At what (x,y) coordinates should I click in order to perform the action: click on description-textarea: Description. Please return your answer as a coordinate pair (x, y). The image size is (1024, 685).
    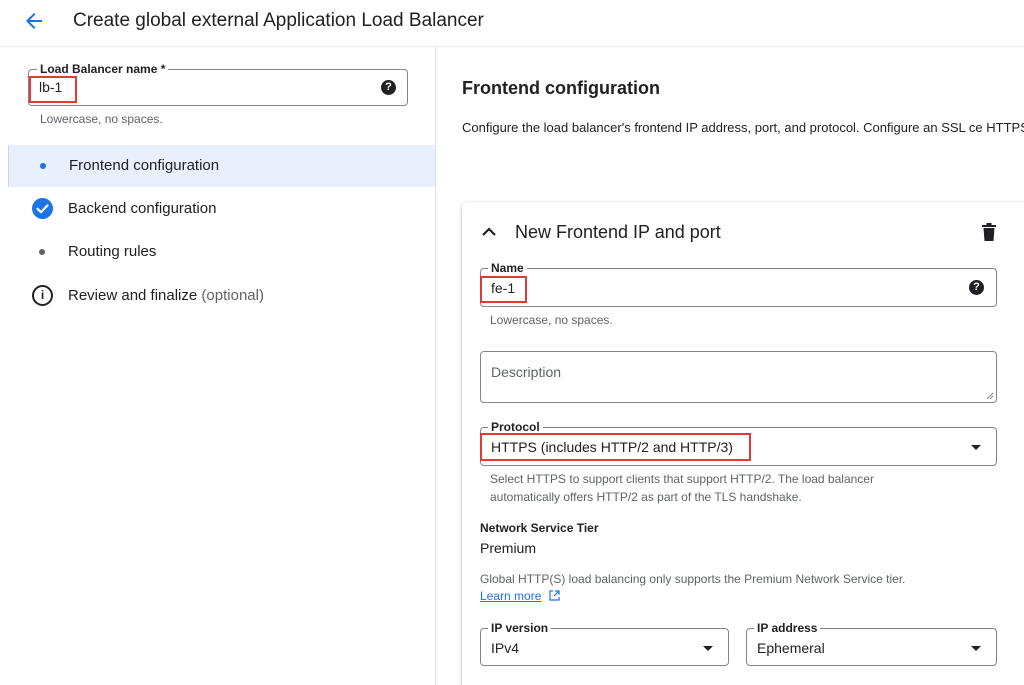
    Looking at the image, I should click on (738, 377).